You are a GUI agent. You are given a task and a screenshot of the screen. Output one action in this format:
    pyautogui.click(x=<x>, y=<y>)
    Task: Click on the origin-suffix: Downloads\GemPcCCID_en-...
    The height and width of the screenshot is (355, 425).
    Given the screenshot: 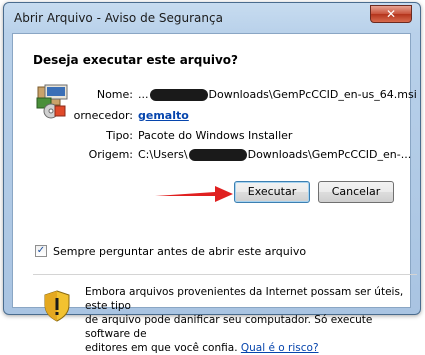 What is the action you would take?
    pyautogui.click(x=329, y=154)
    